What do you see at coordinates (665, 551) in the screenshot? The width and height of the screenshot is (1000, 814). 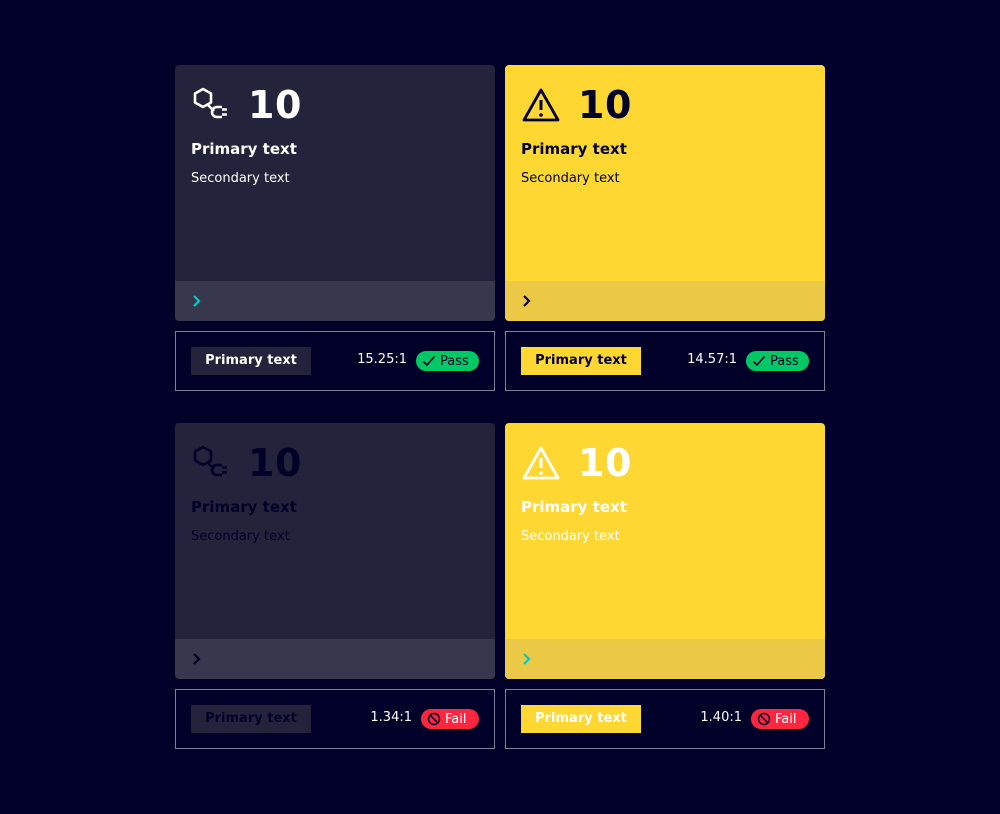 I see `kpi-card-yellow-fail: 10 Primary text Secondary text` at bounding box center [665, 551].